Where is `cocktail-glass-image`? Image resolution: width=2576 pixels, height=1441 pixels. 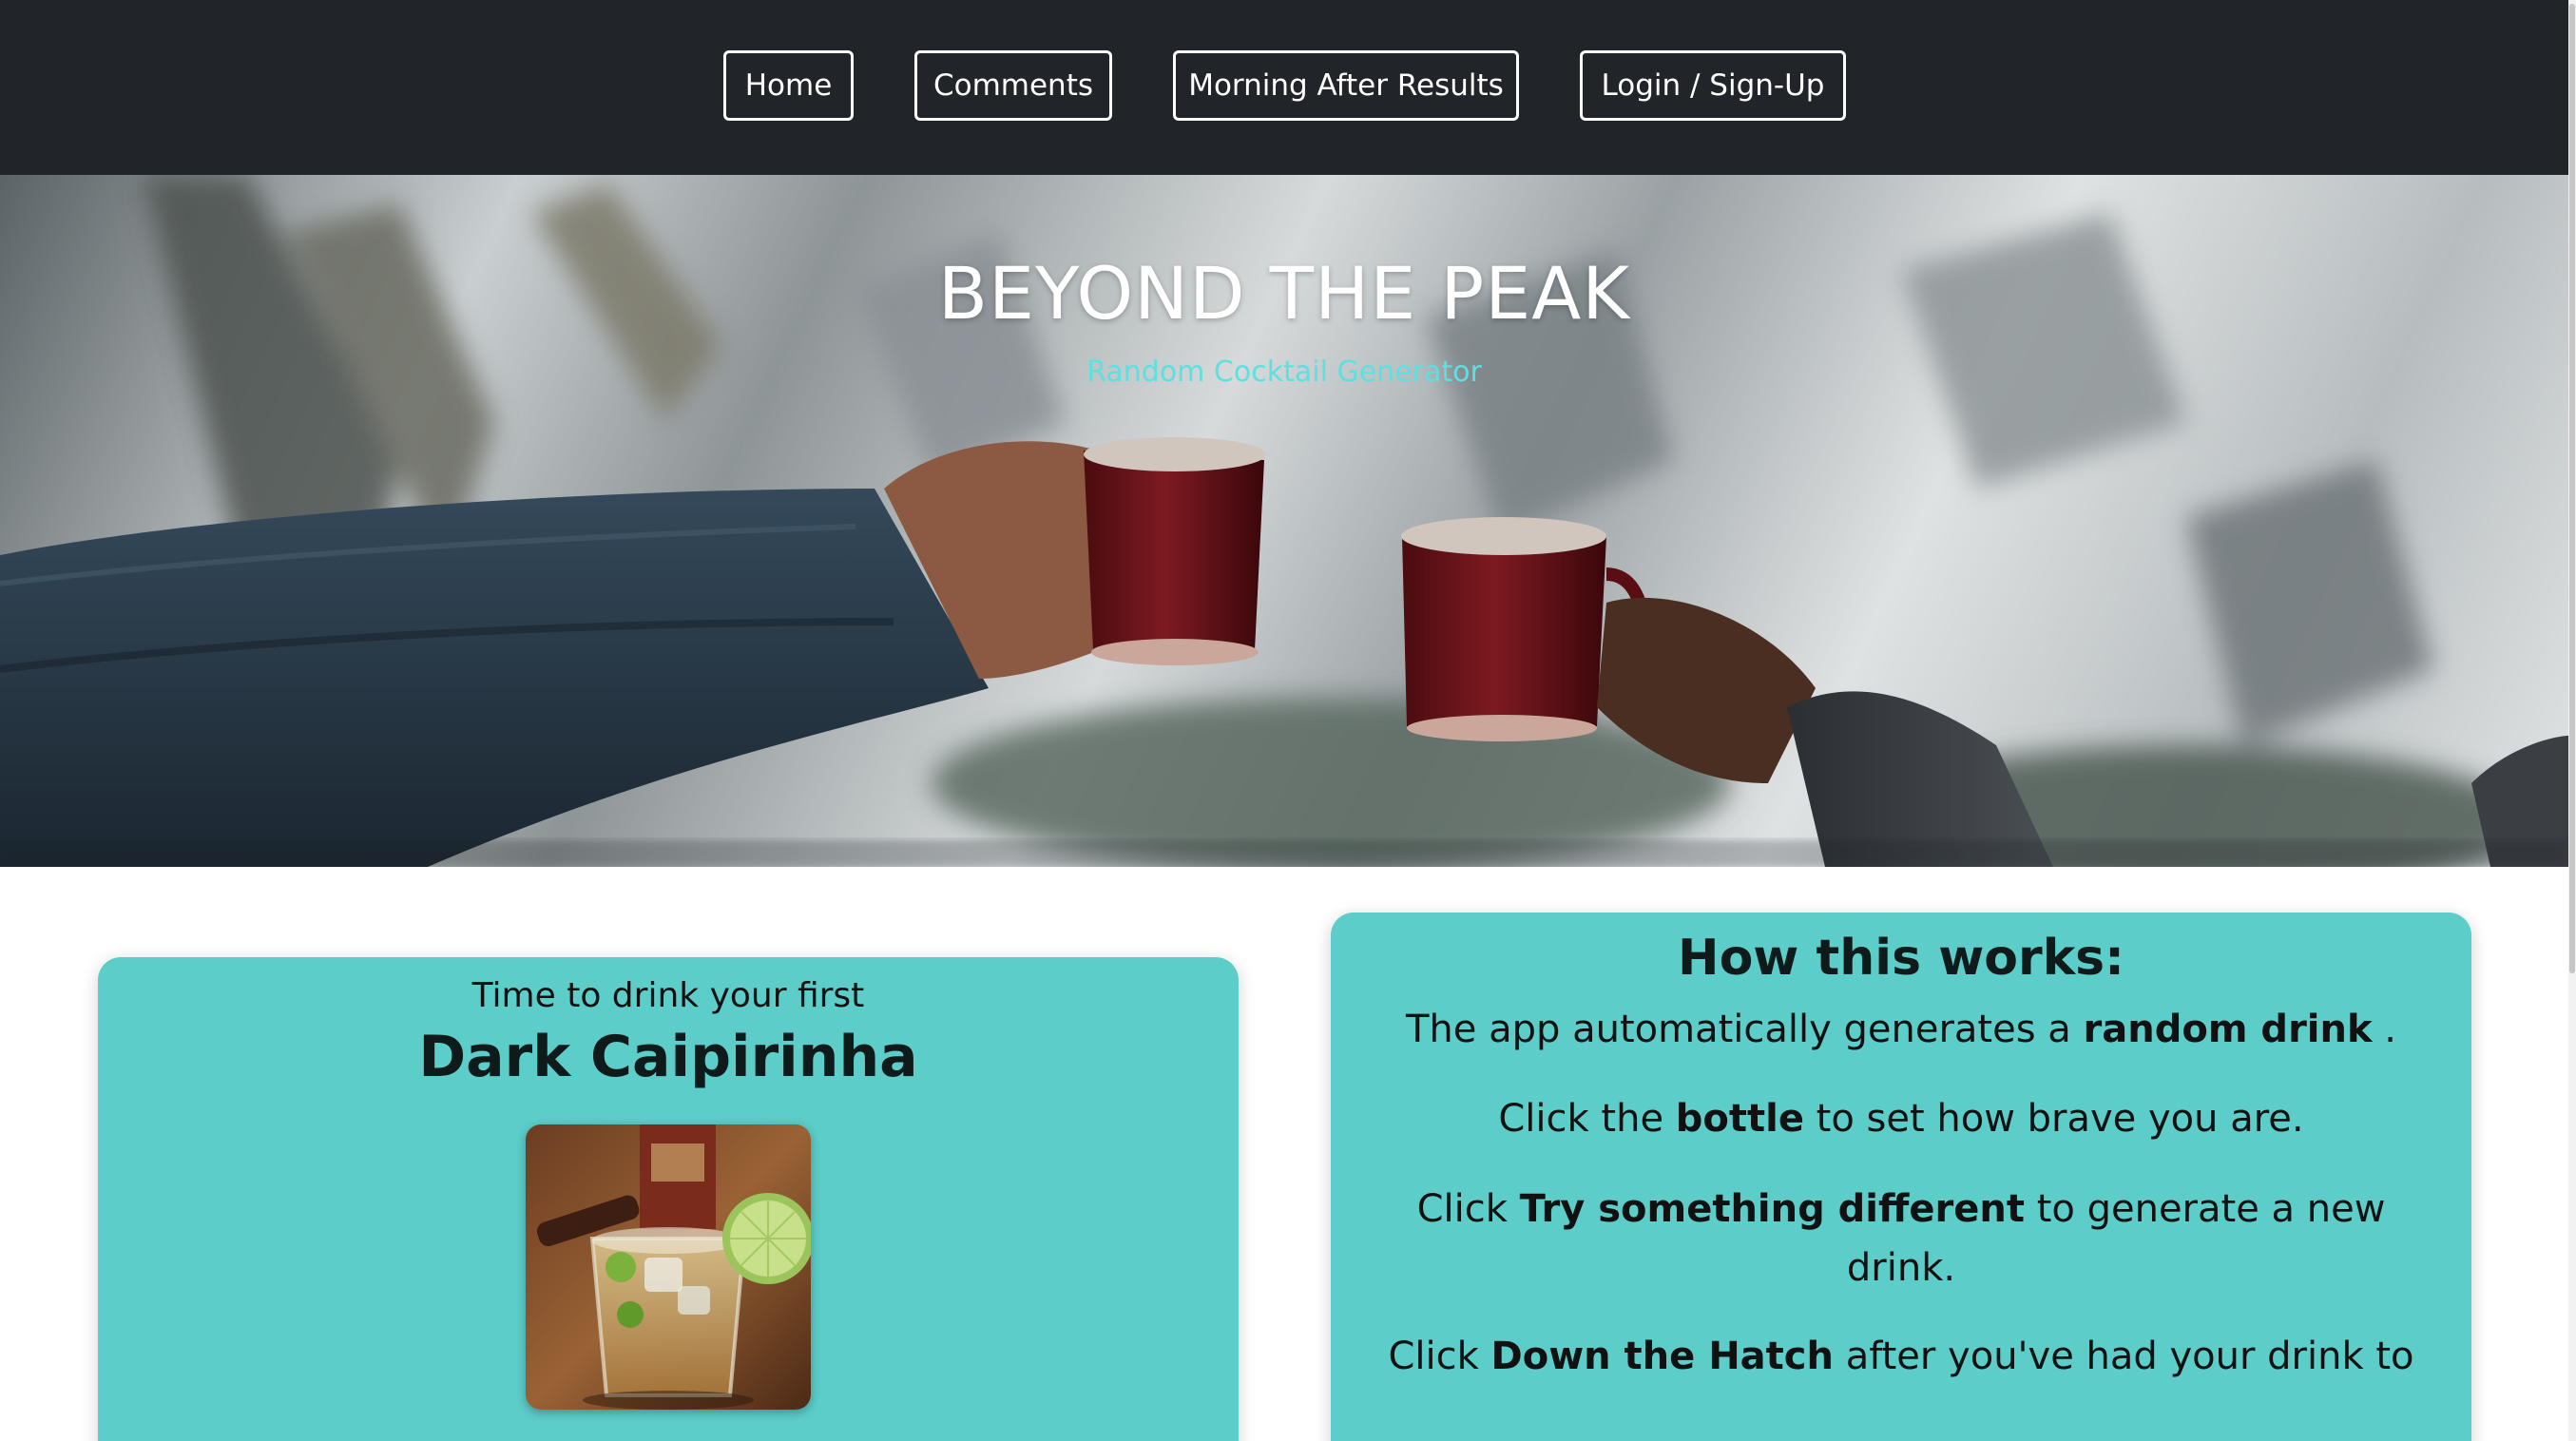
cocktail-glass-image is located at coordinates (668, 1267).